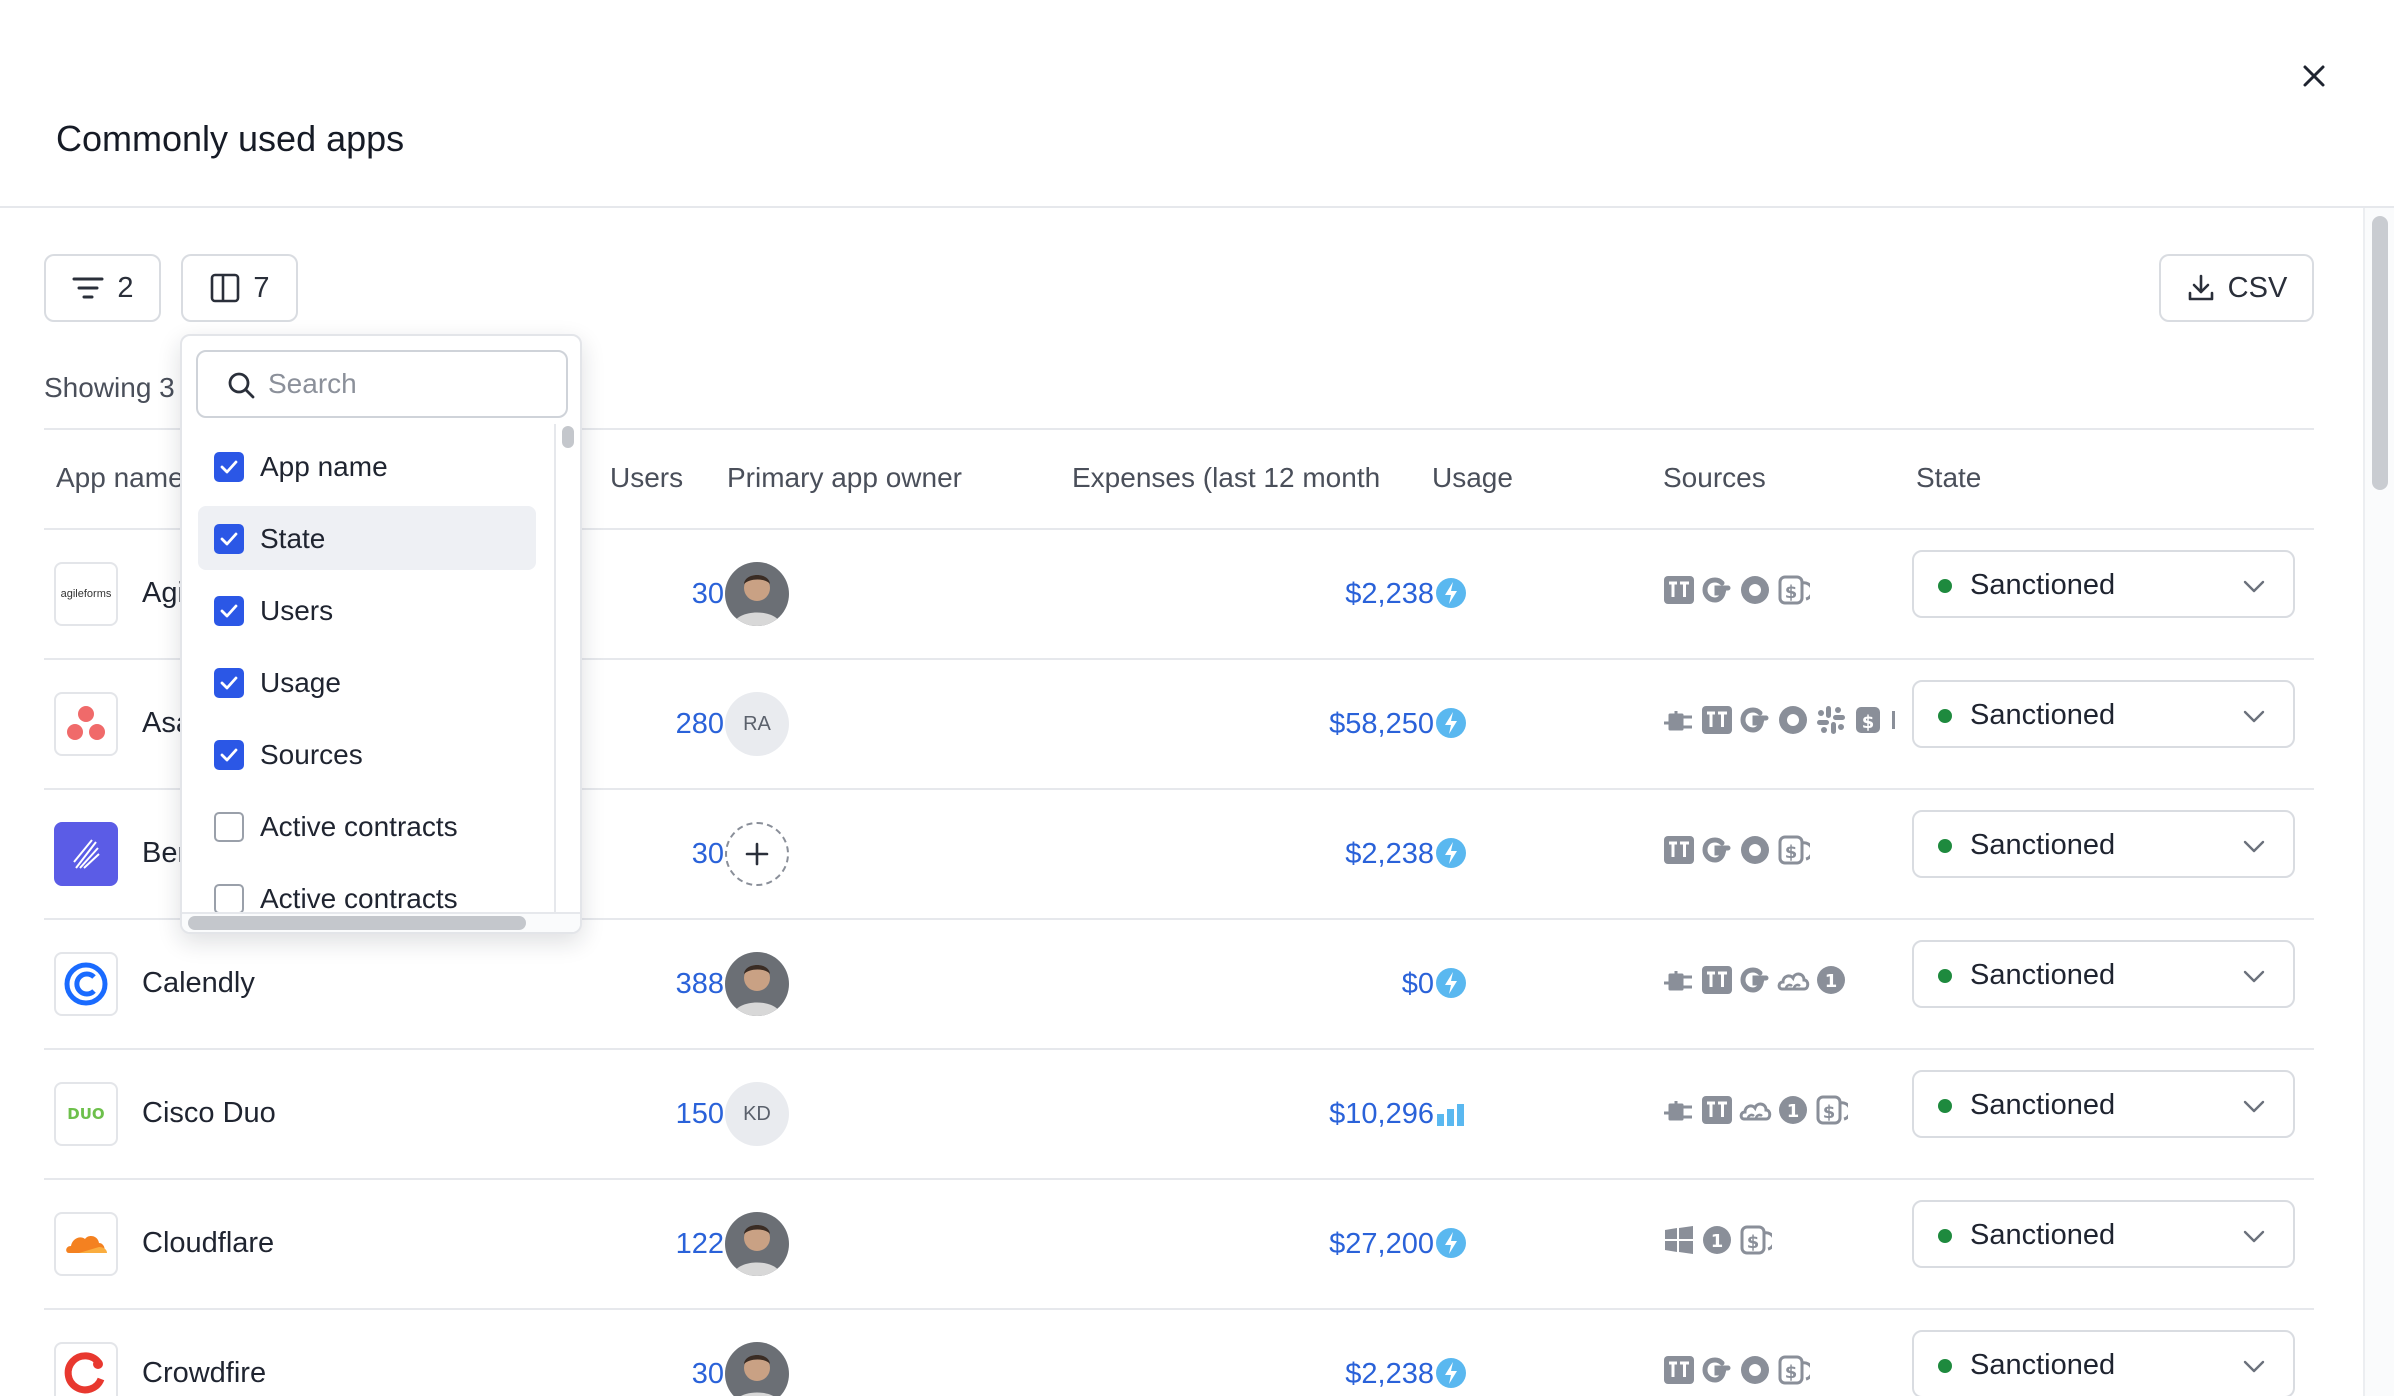  Describe the element at coordinates (239, 288) in the screenshot. I see `columns-button: 7` at that location.